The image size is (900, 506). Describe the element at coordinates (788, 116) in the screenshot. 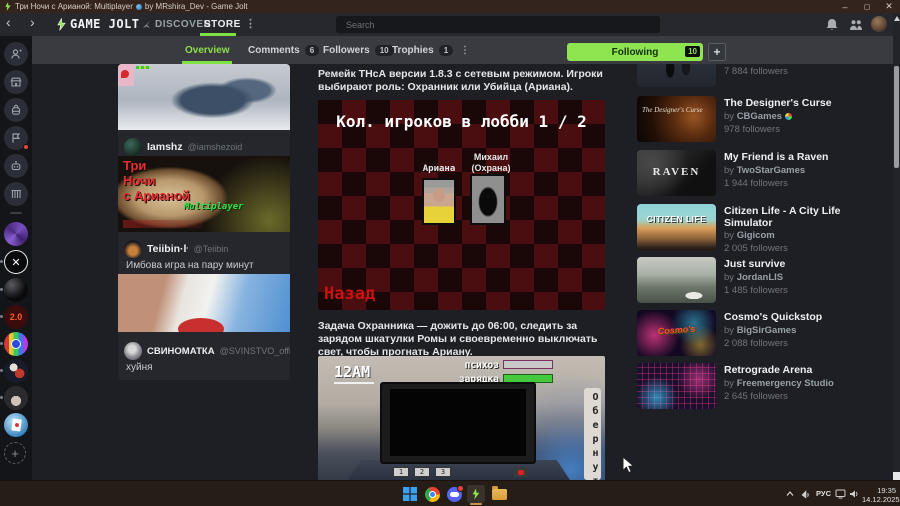

I see `verified-badge-icon` at that location.